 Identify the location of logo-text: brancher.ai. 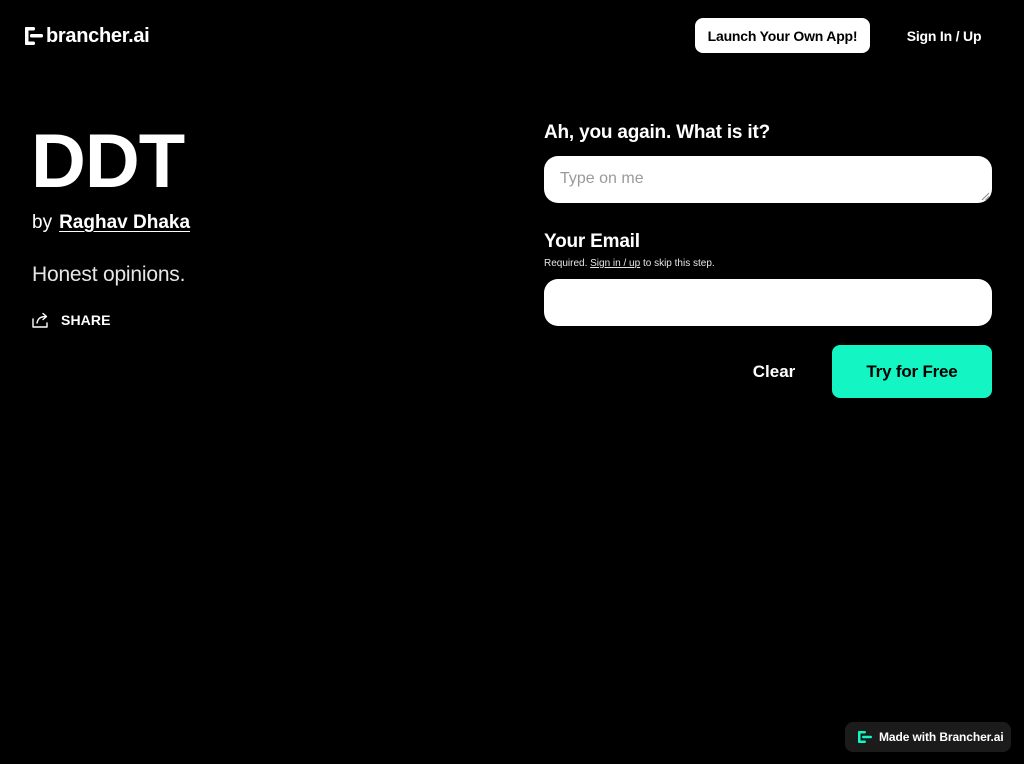
(98, 35).